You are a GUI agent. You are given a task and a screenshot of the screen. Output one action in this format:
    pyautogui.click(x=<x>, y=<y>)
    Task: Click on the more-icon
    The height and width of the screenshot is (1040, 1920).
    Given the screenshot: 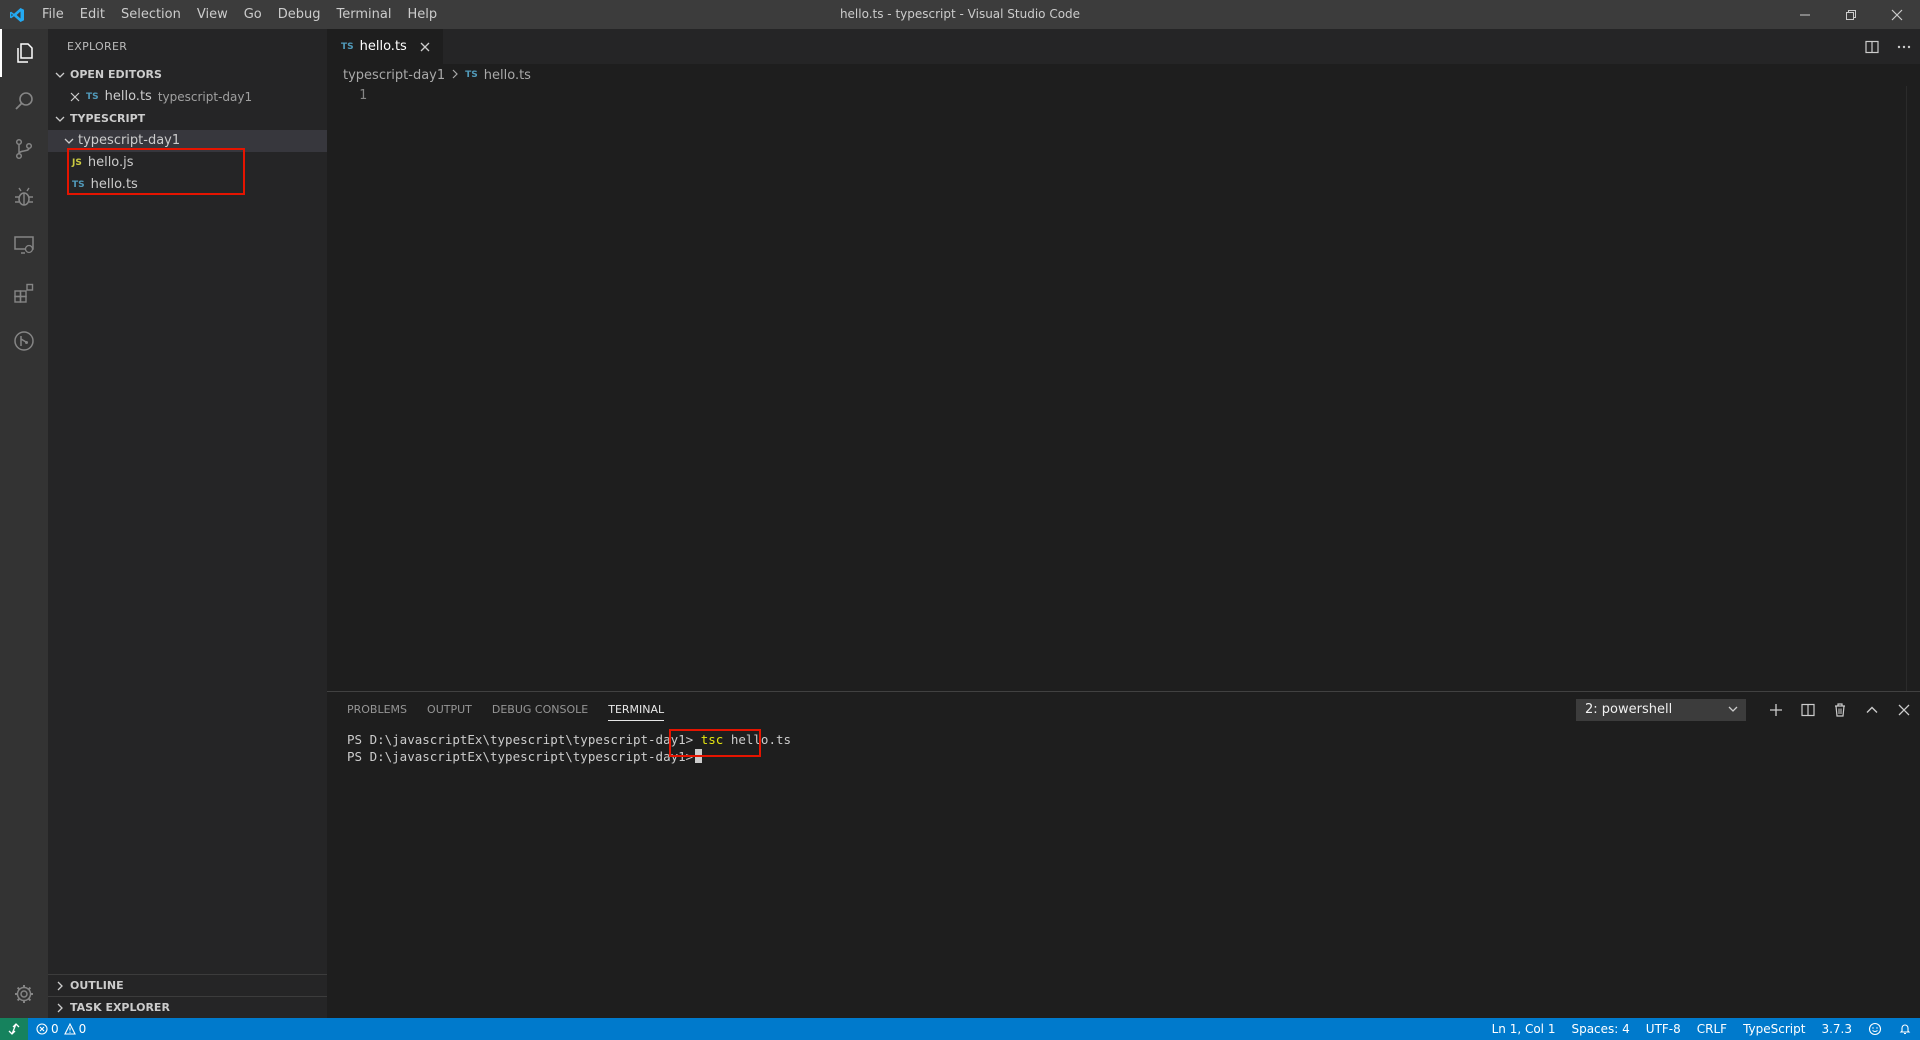 What is the action you would take?
    pyautogui.click(x=1904, y=46)
    